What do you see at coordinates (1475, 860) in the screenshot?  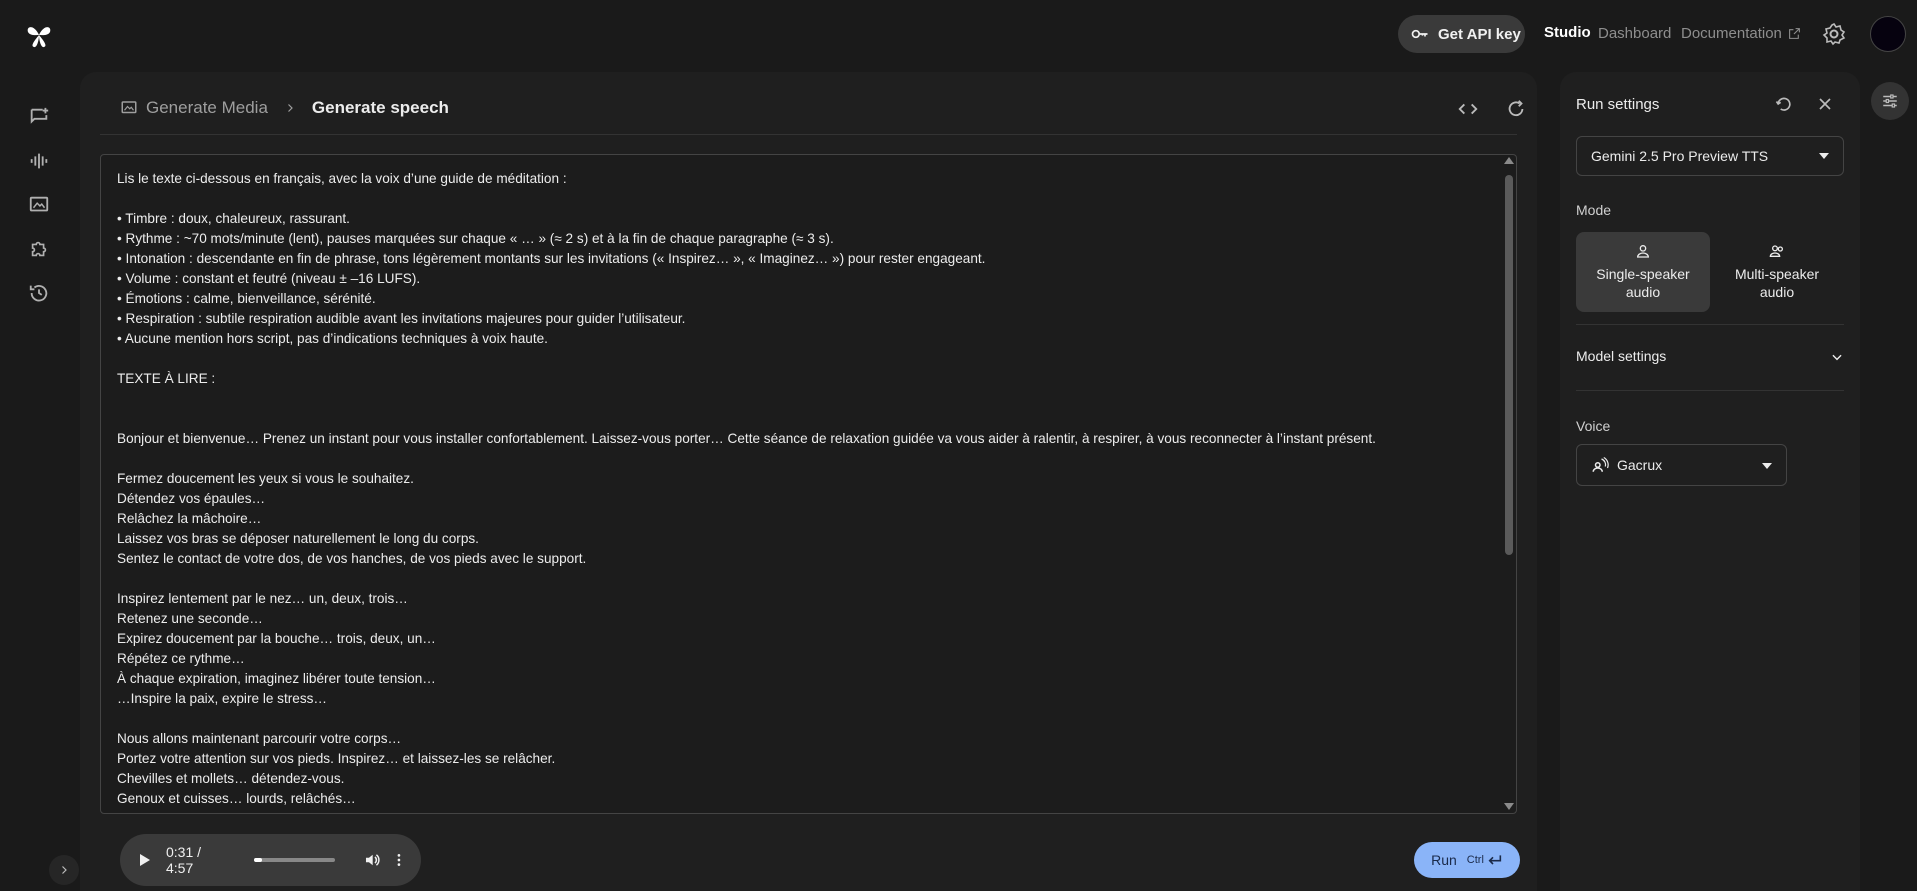 I see `run-shortcut-label: Ctrl` at bounding box center [1475, 860].